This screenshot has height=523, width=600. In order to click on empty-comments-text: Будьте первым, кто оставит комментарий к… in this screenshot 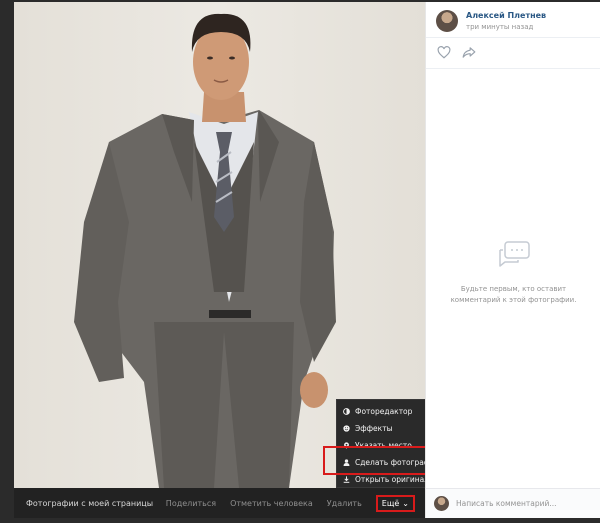, I will do `click(513, 294)`.